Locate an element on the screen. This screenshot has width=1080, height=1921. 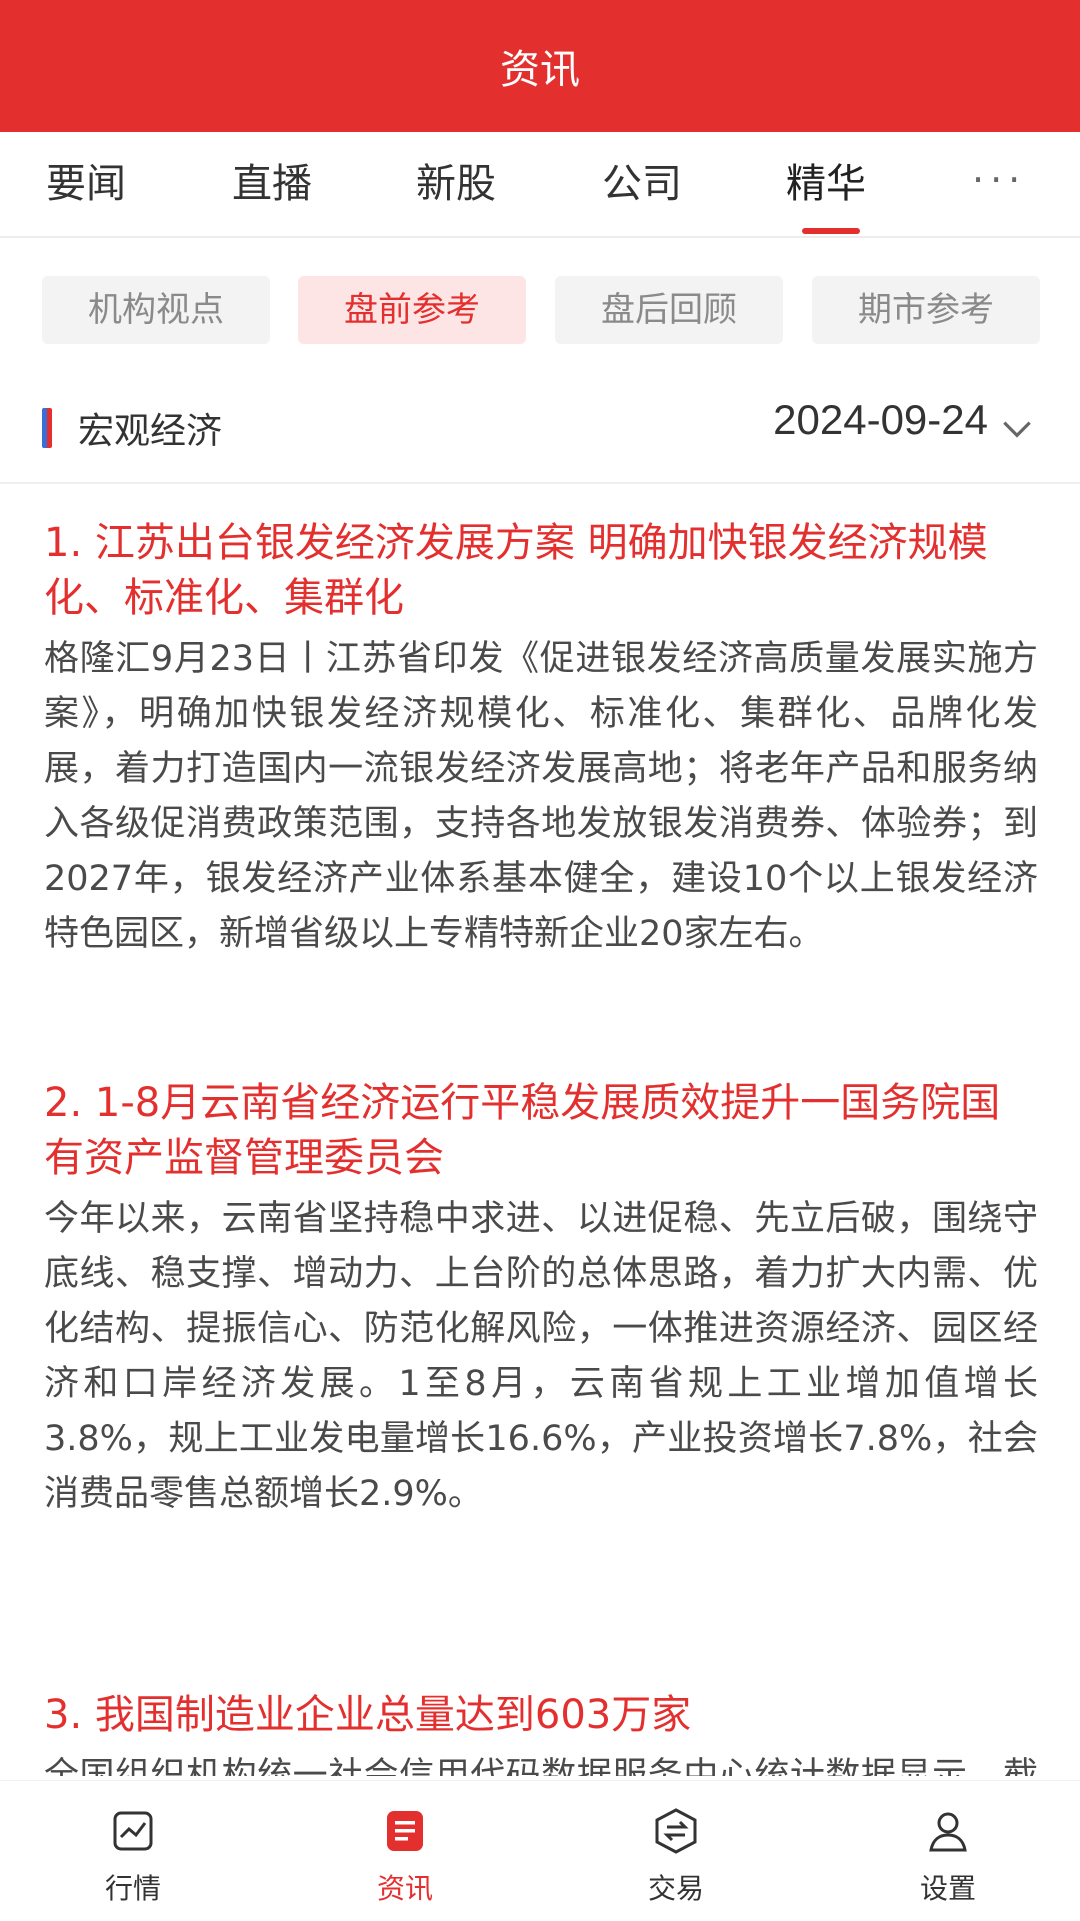
chip-pre-market: 盘前参考 is located at coordinates (412, 310).